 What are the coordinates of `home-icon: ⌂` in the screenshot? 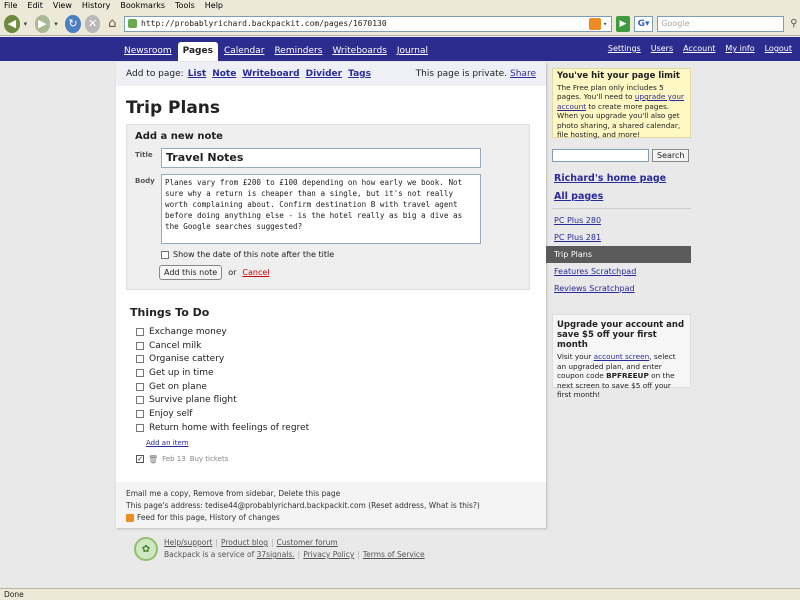 It's located at (112, 24).